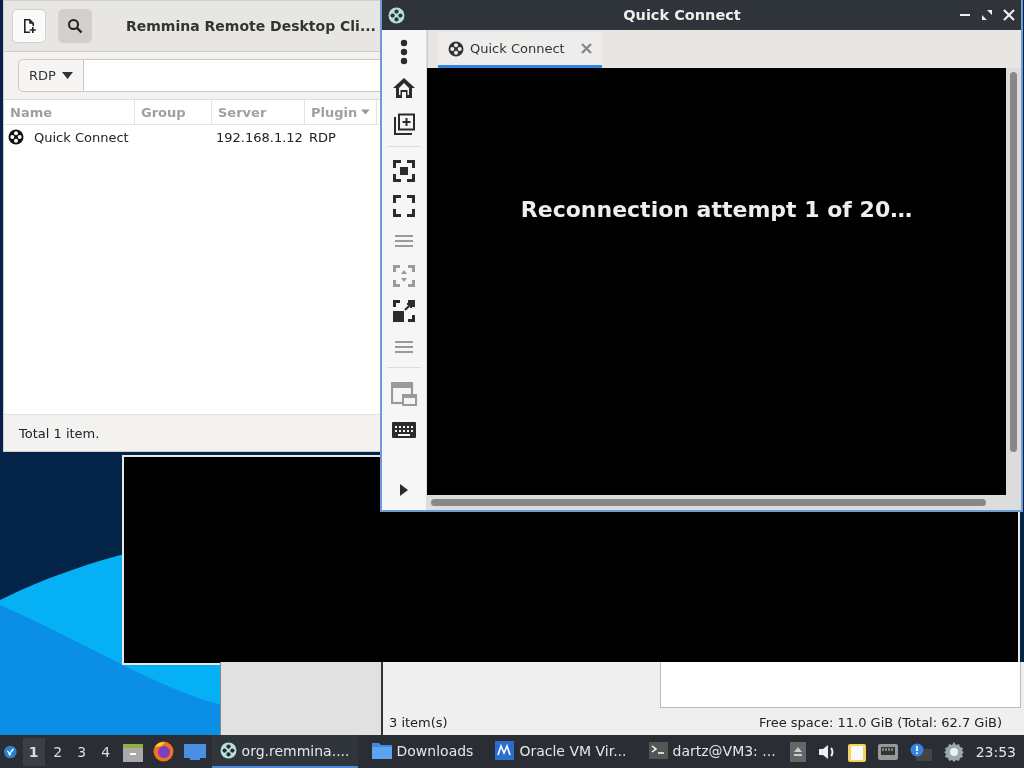 The height and width of the screenshot is (768, 1024). Describe the element at coordinates (51, 75) in the screenshot. I see `protocol-dropdown: RDP` at that location.